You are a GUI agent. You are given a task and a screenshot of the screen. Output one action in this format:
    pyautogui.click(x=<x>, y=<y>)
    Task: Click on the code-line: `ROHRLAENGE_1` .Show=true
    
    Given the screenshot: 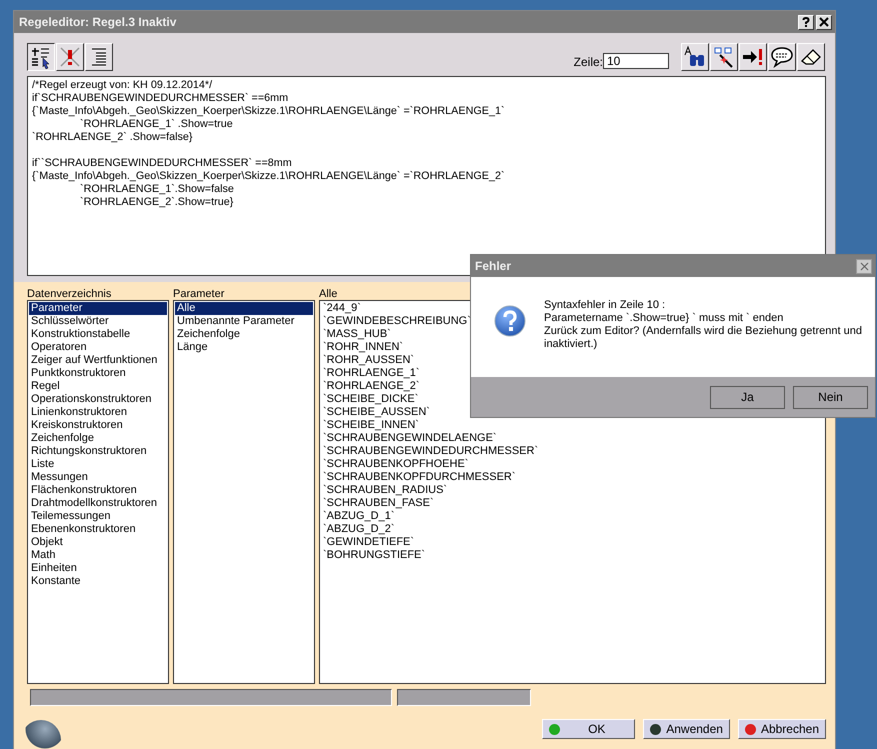 What is the action you would take?
    pyautogui.click(x=156, y=124)
    